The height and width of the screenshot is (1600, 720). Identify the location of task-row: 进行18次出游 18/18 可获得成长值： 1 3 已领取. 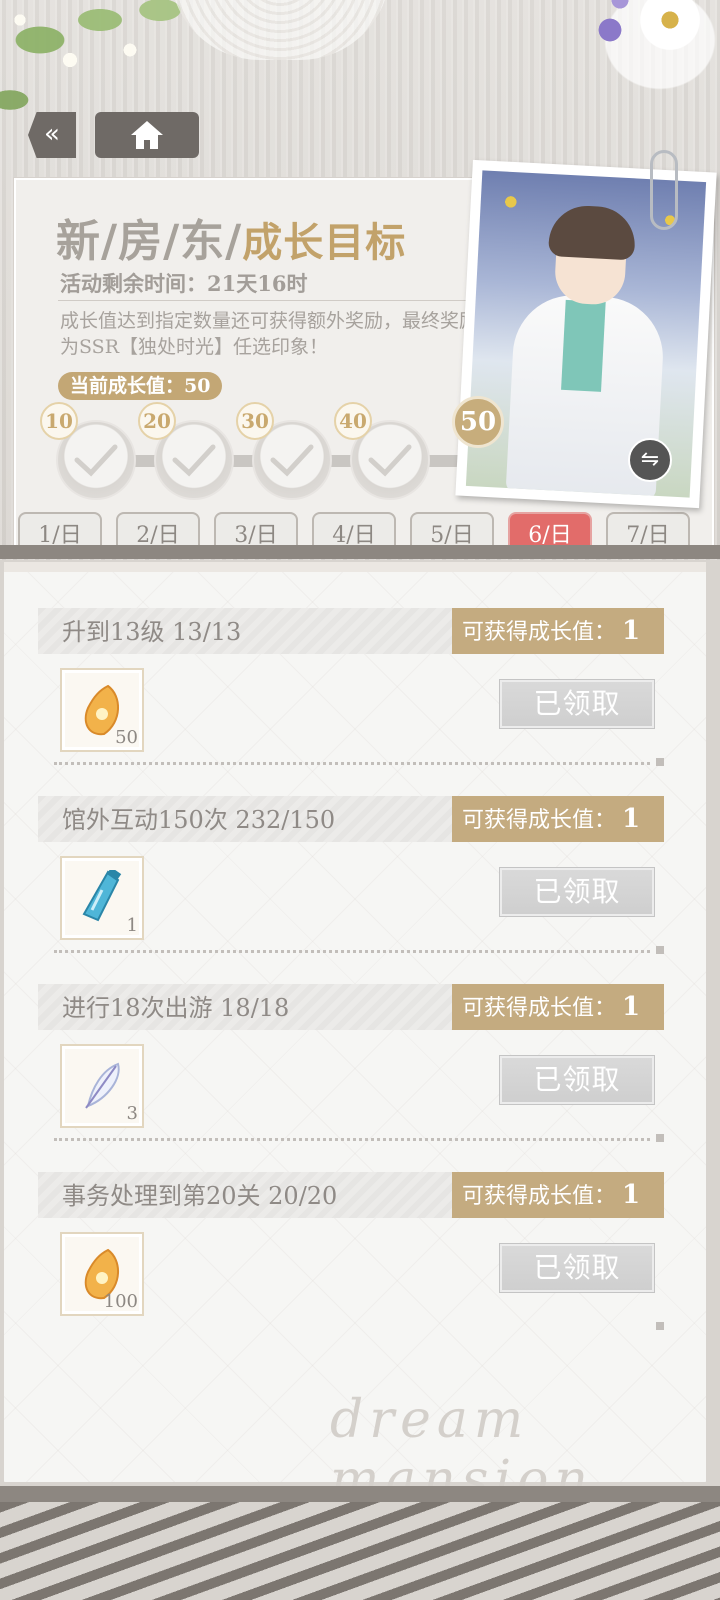
(351, 1074).